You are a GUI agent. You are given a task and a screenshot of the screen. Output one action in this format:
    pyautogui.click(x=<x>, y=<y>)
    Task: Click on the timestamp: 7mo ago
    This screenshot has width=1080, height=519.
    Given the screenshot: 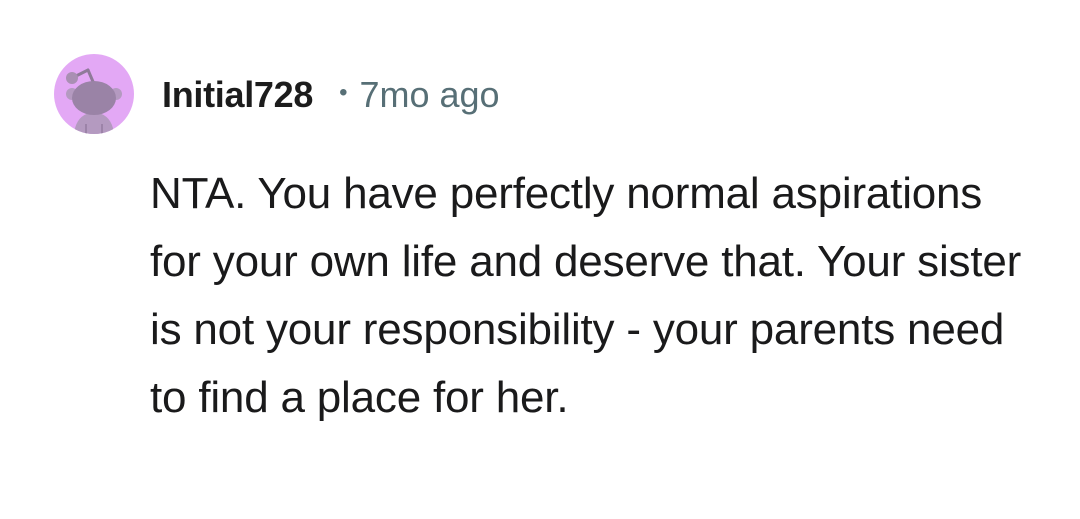 What is the action you would take?
    pyautogui.click(x=429, y=94)
    